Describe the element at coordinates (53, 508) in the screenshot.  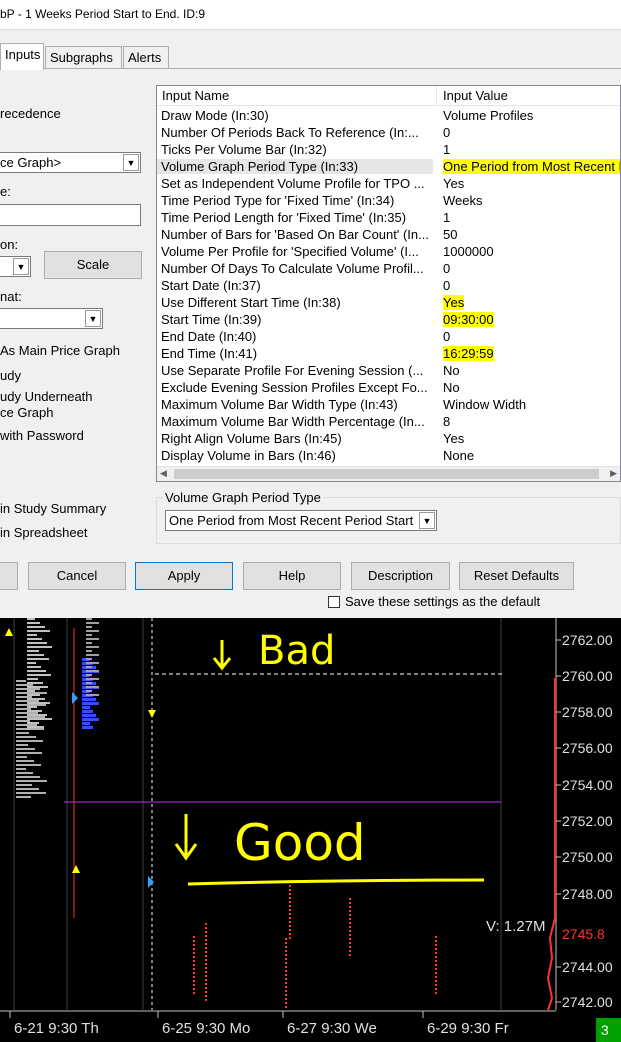
I see `in-study-summary-option: in Study Summary` at that location.